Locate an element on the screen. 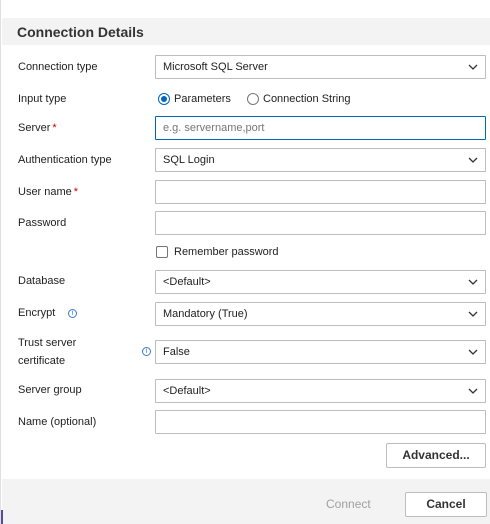 The width and height of the screenshot is (490, 524). user-name-label: User name * is located at coordinates (48, 192).